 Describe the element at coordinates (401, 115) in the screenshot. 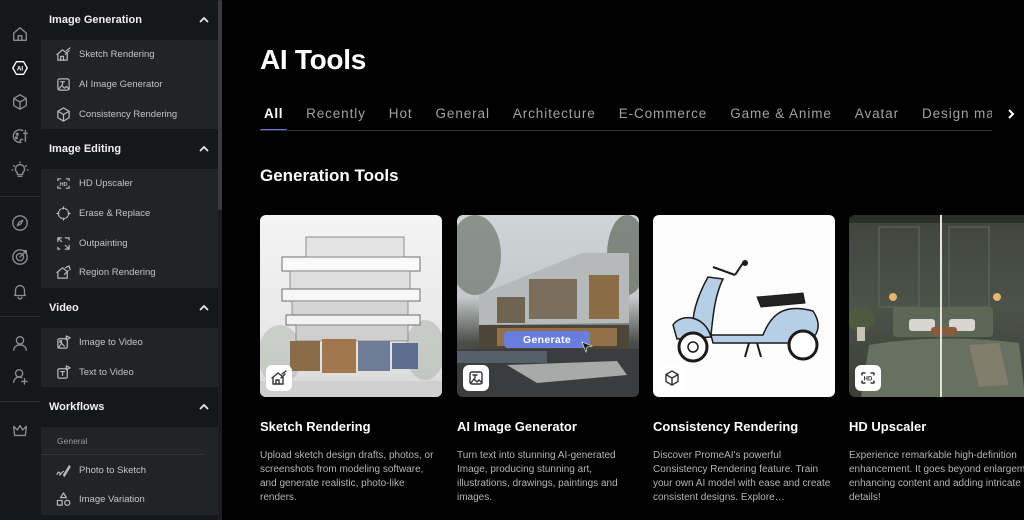

I see `tab-hot: Hot` at that location.